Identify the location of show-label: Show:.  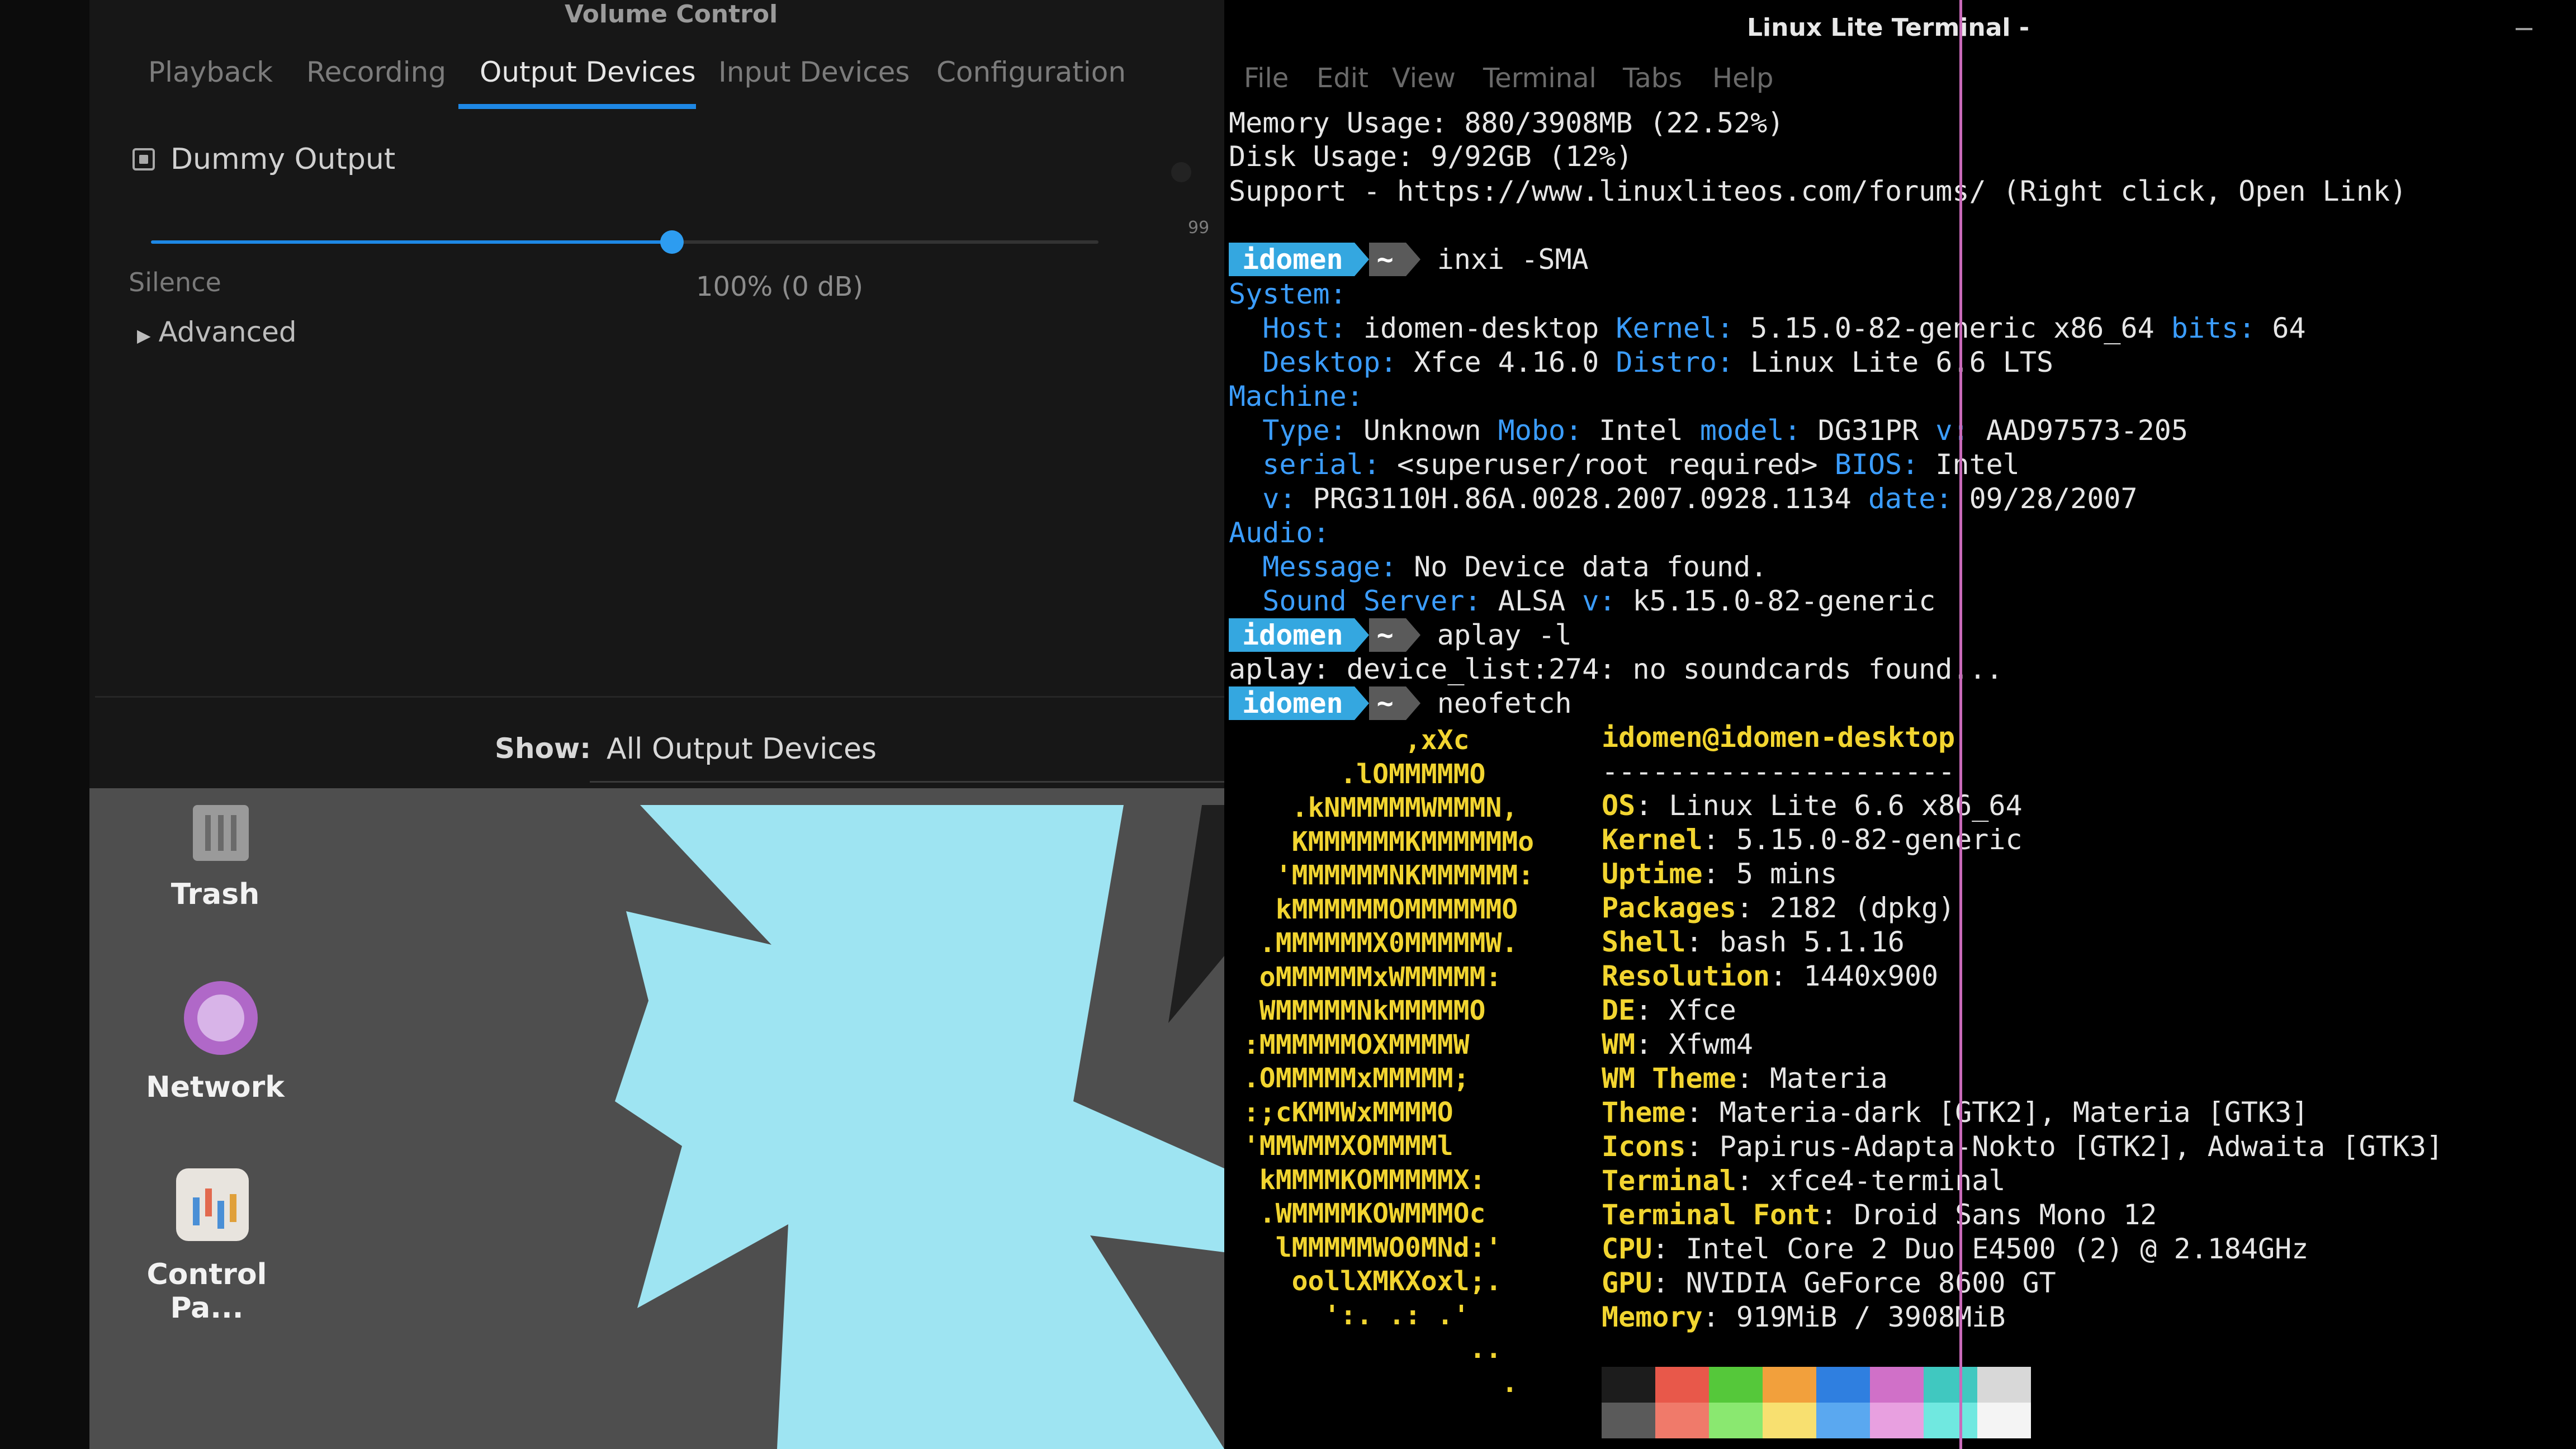
(543, 748).